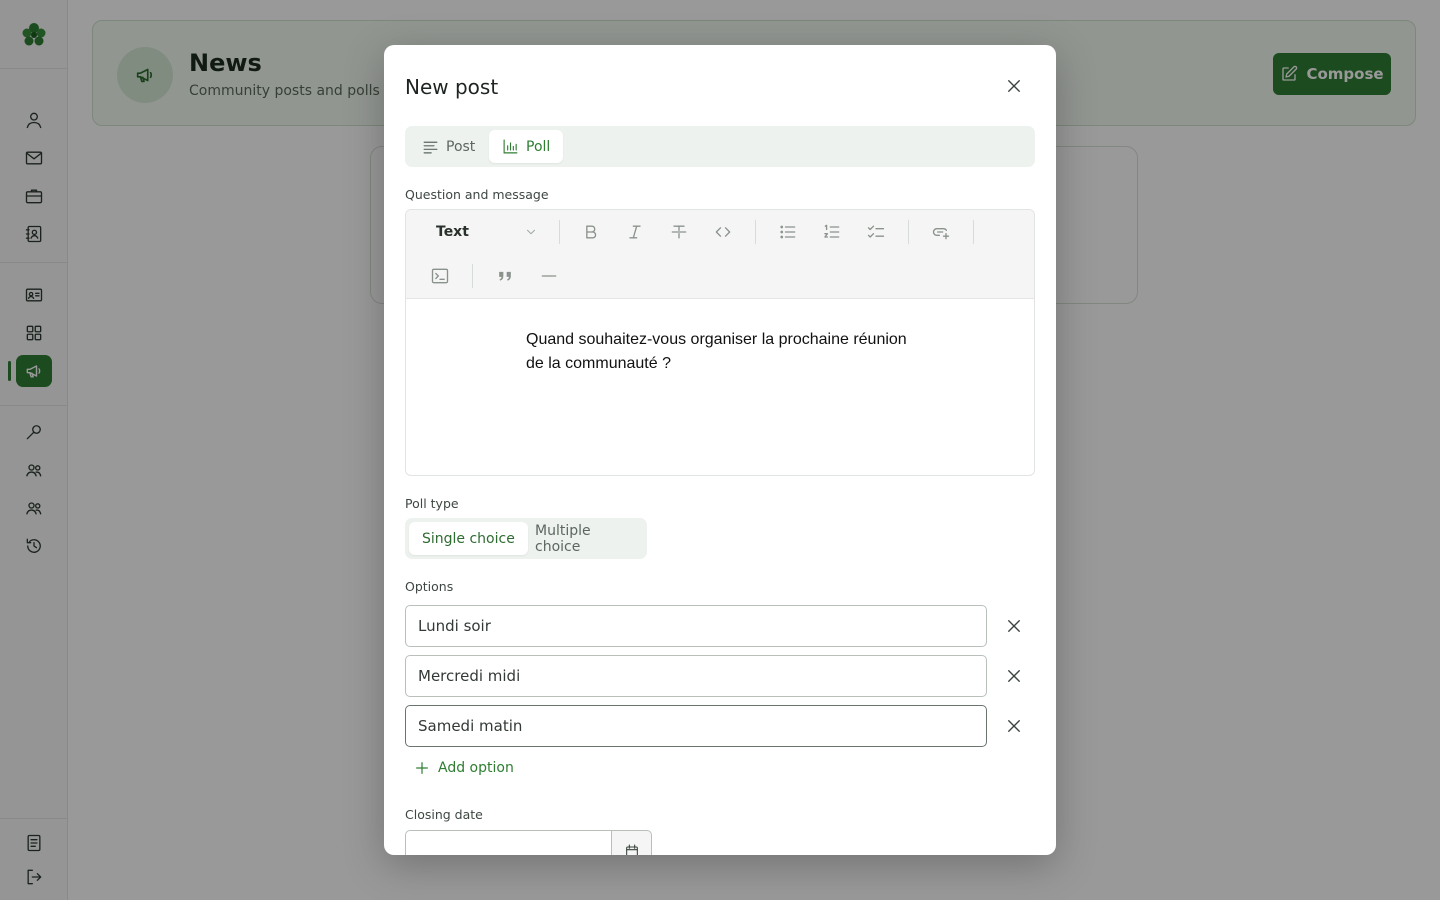 This screenshot has height=900, width=1440. I want to click on tab-post-label: Post, so click(461, 146).